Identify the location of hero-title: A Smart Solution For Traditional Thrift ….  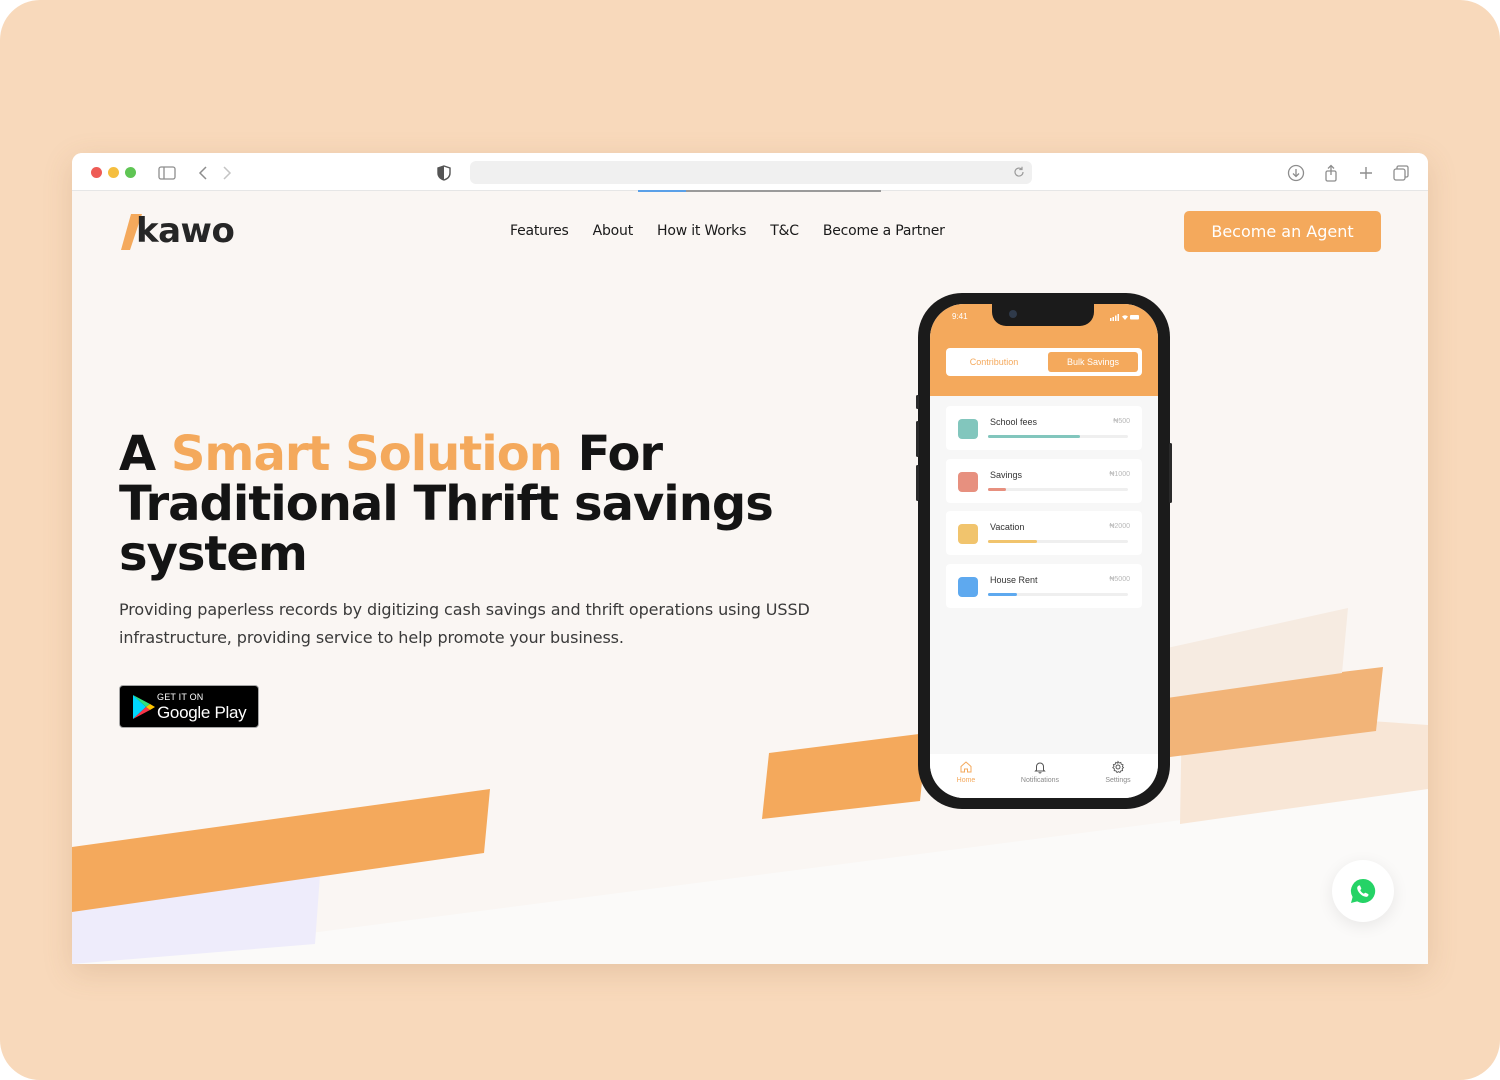
(469, 504).